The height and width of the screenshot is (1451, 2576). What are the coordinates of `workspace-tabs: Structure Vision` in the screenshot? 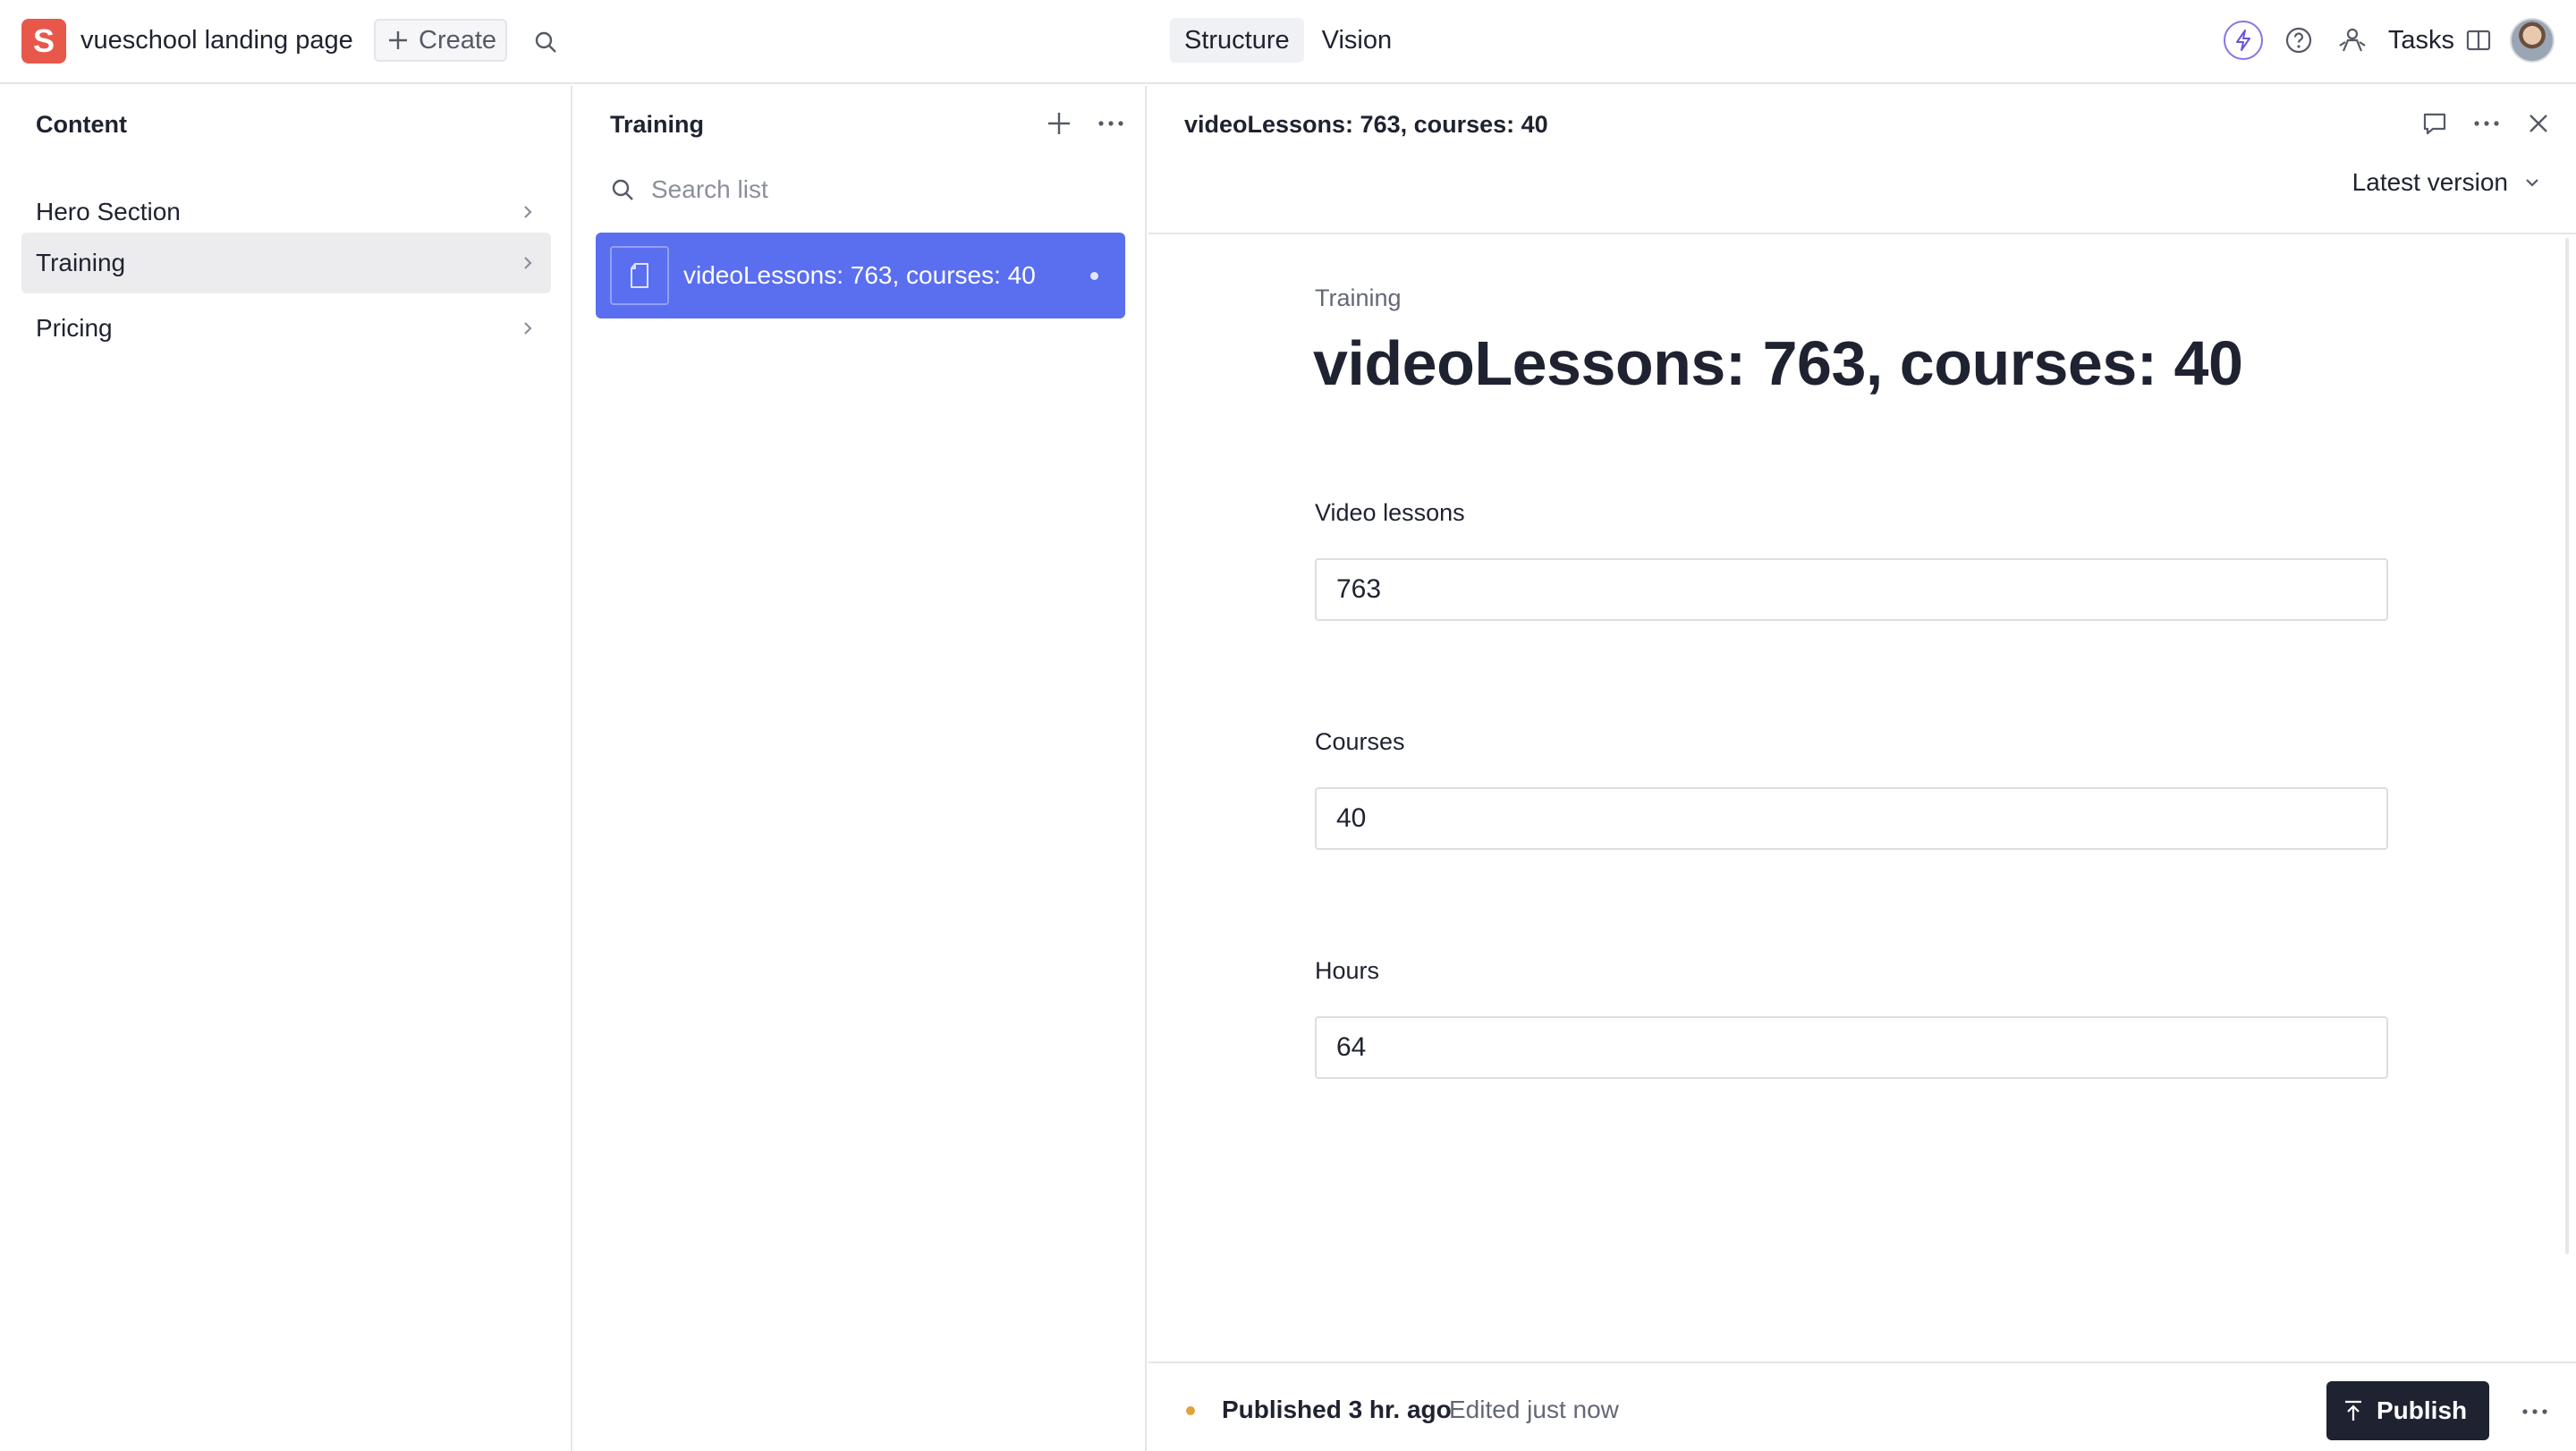 It's located at (1288, 40).